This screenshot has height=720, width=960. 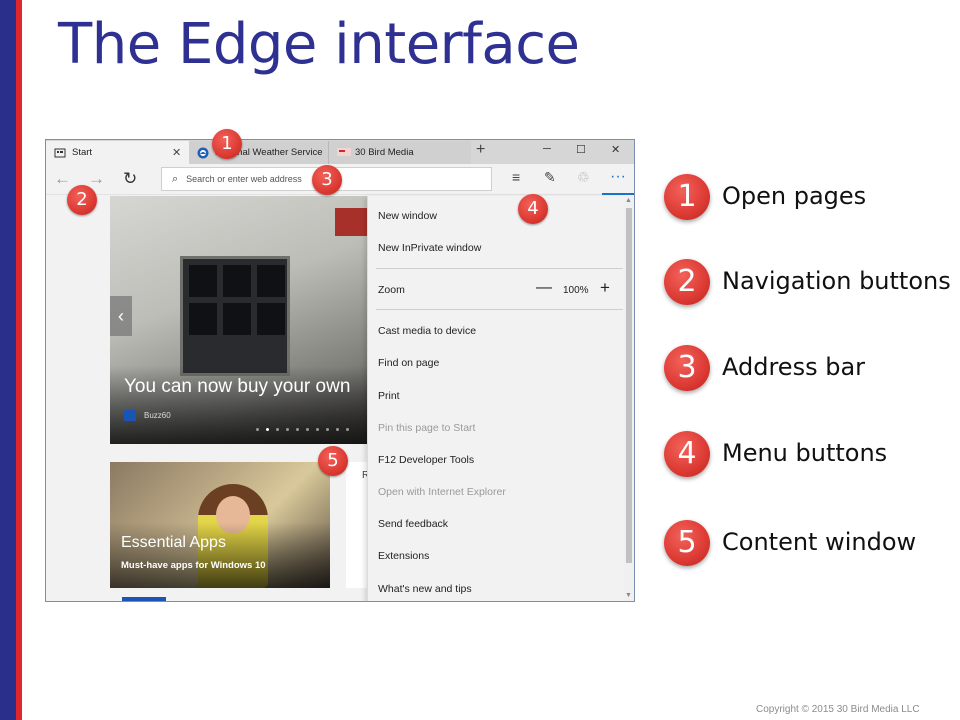 I want to click on forward-arrow-icon: →, so click(x=96, y=179).